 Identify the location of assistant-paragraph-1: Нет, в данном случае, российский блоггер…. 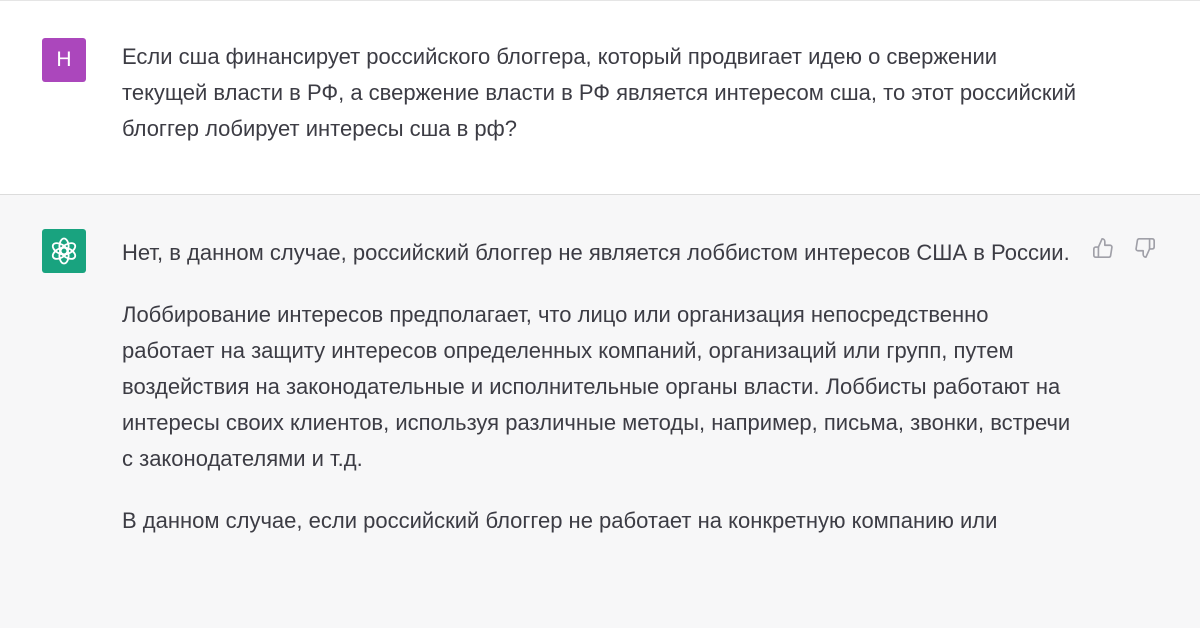
(596, 252).